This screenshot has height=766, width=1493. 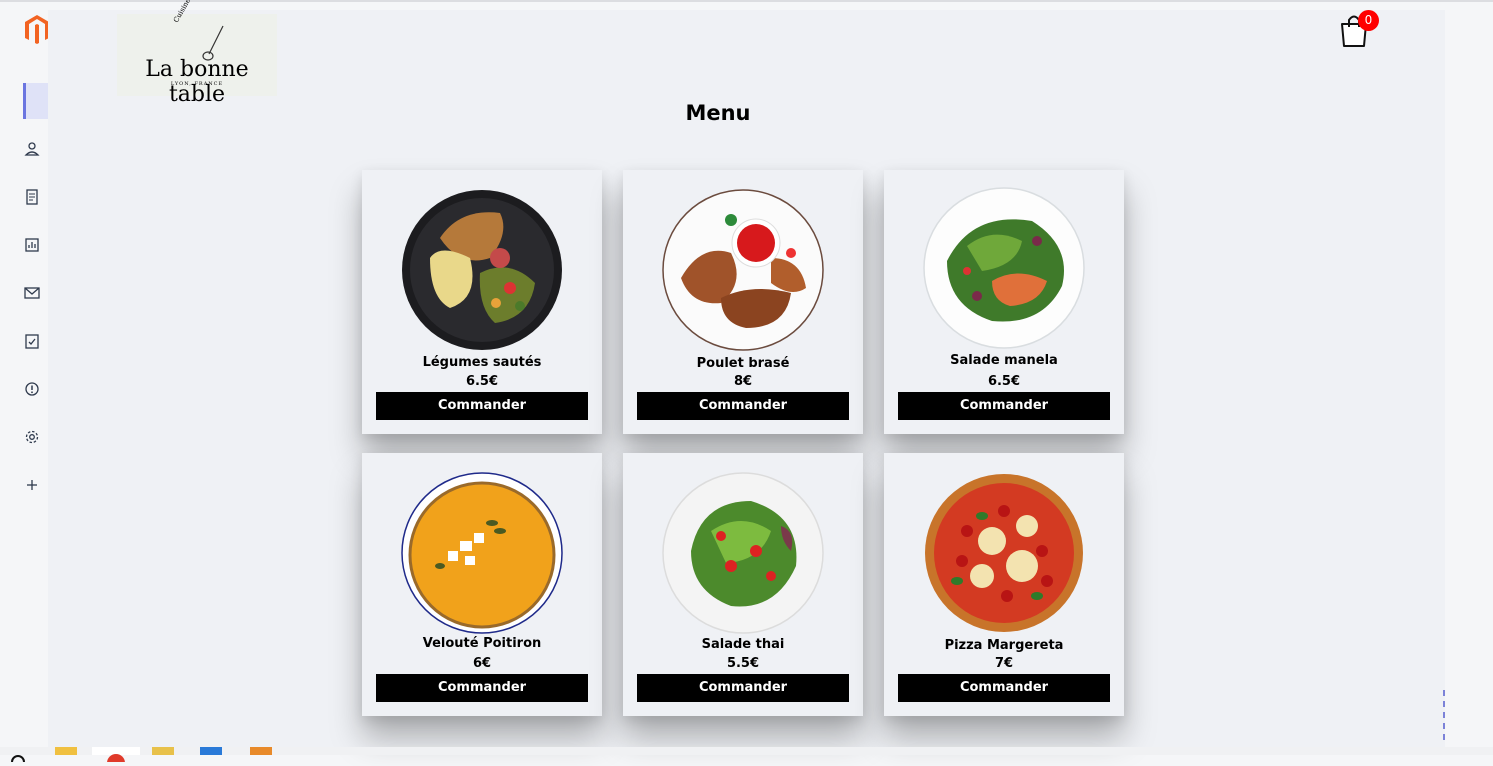 What do you see at coordinates (1004, 360) in the screenshot?
I see `dish-name: Salade manela` at bounding box center [1004, 360].